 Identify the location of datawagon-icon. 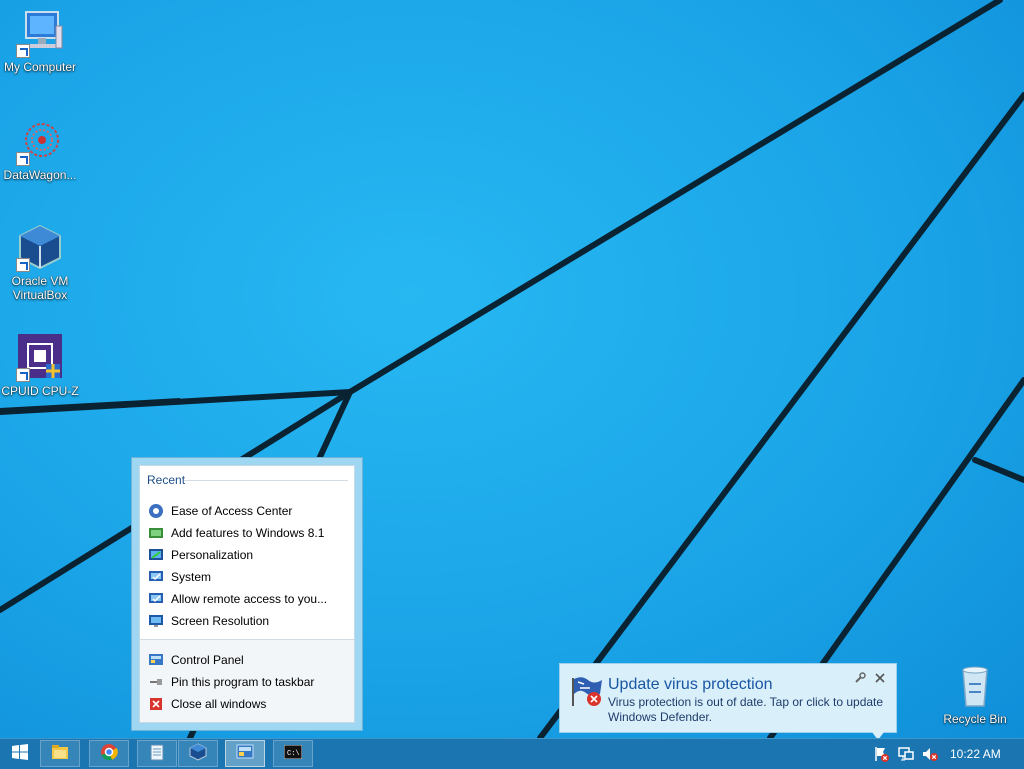
(40, 142).